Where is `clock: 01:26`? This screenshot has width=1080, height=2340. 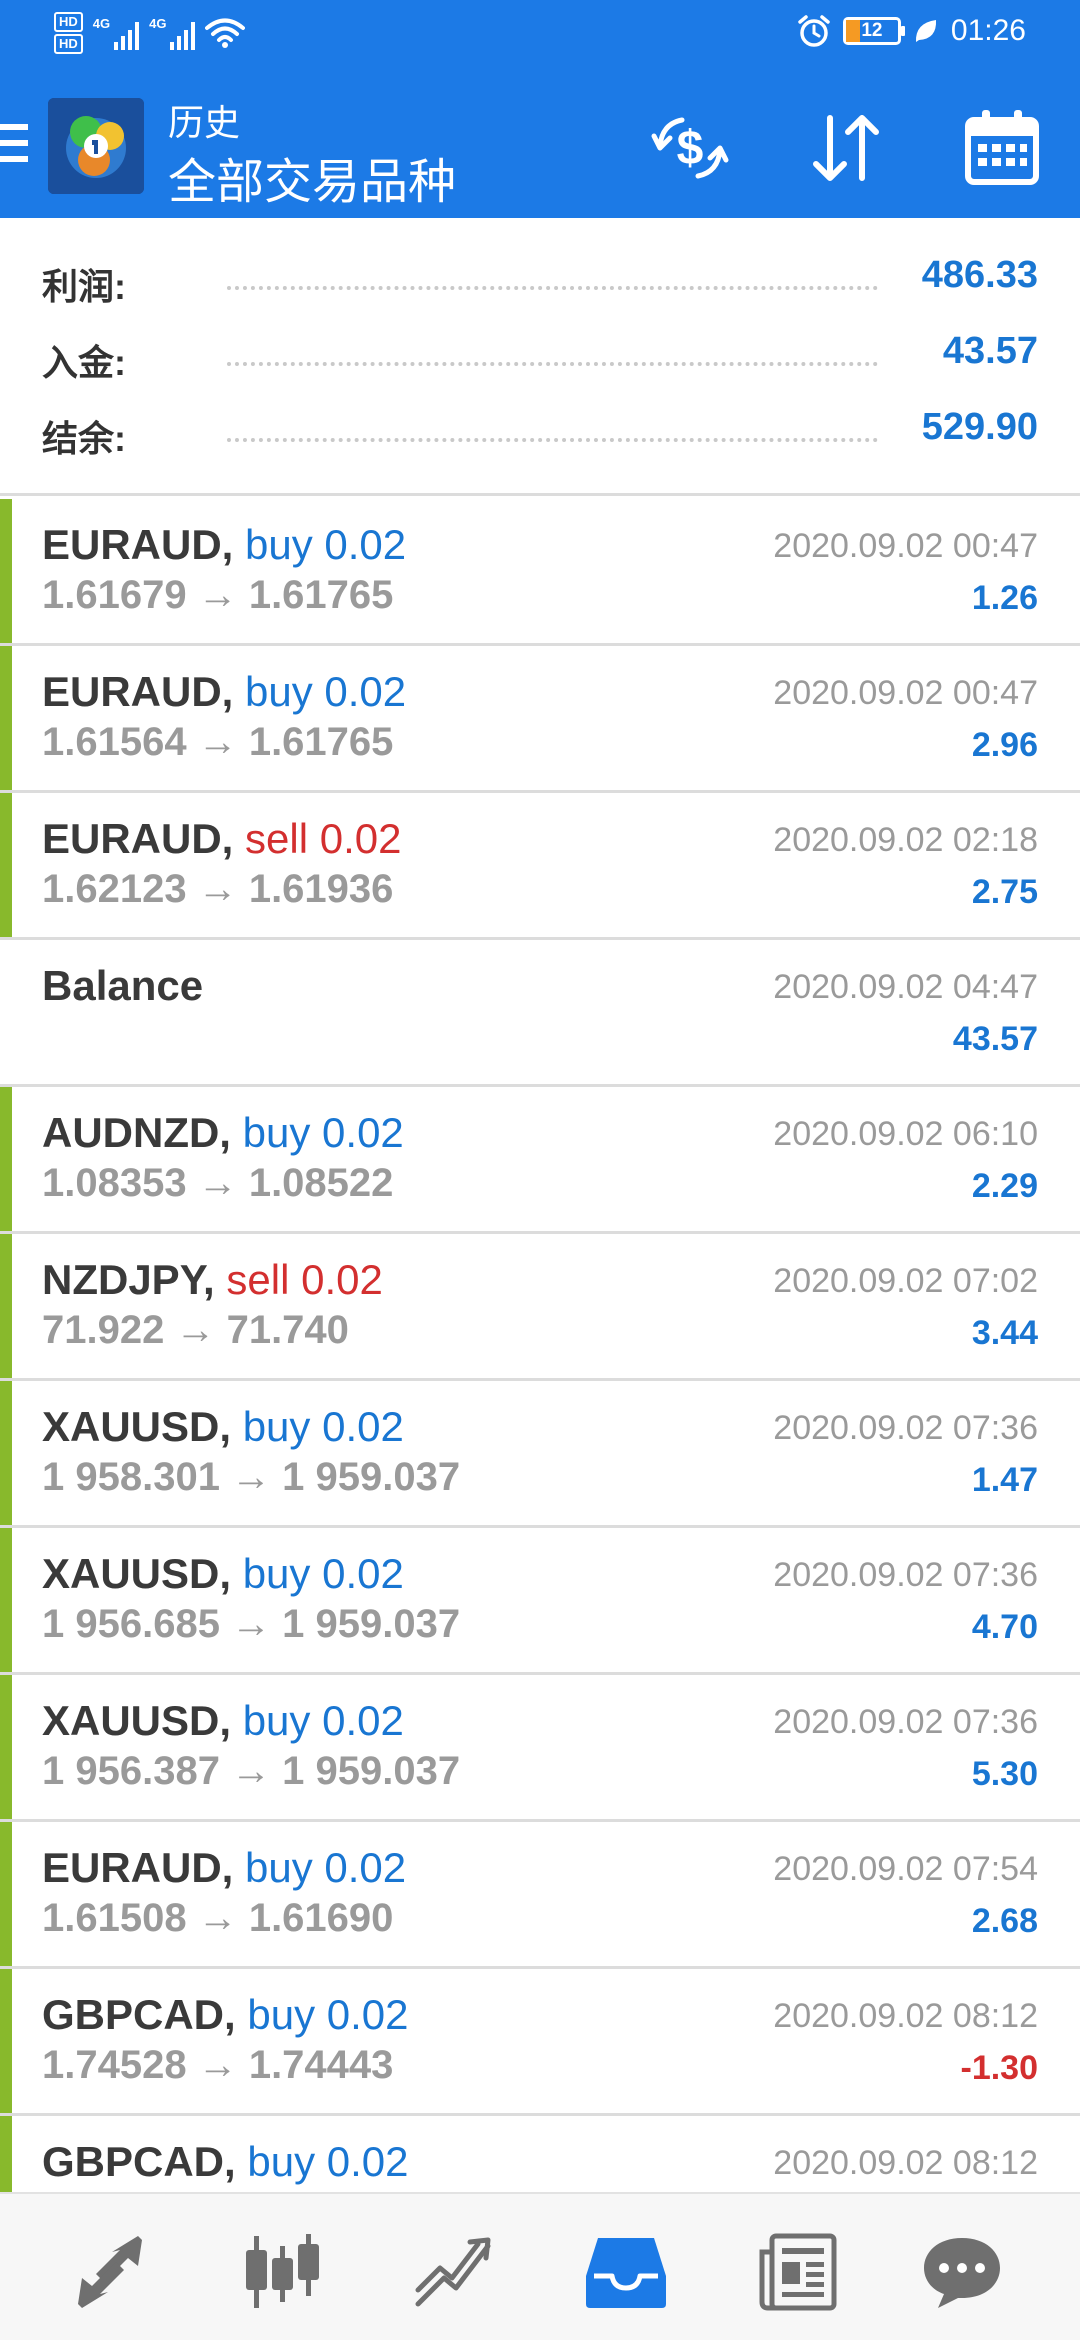 clock: 01:26 is located at coordinates (988, 30).